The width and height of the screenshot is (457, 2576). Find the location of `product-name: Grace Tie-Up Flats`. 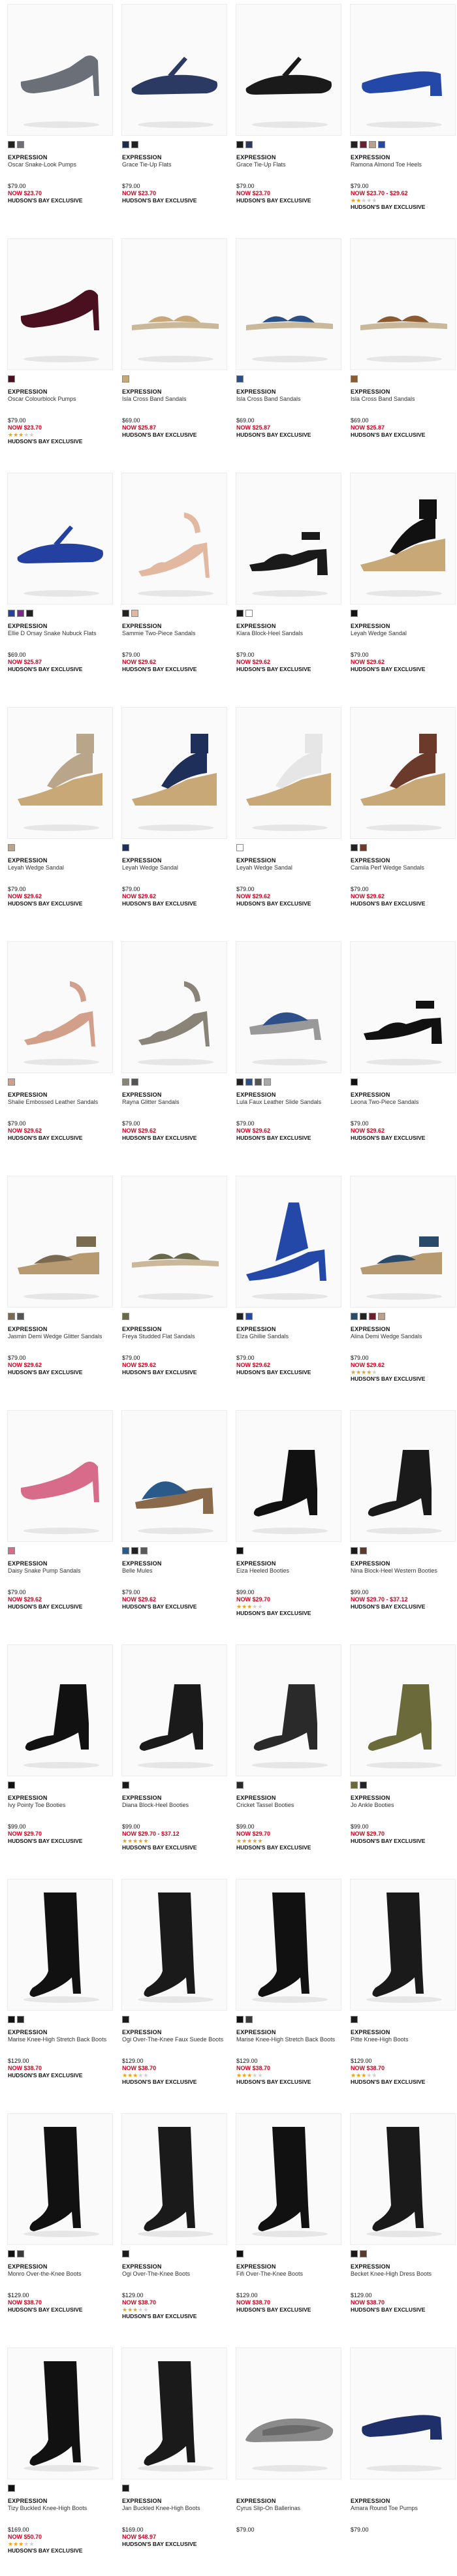

product-name: Grace Tie-Up Flats is located at coordinates (173, 164).